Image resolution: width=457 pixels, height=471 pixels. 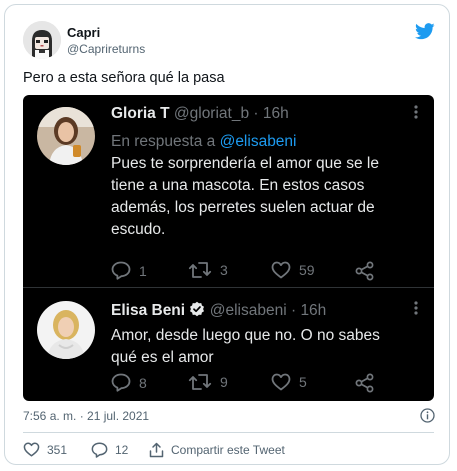 I want to click on author-avatar, so click(x=42, y=40).